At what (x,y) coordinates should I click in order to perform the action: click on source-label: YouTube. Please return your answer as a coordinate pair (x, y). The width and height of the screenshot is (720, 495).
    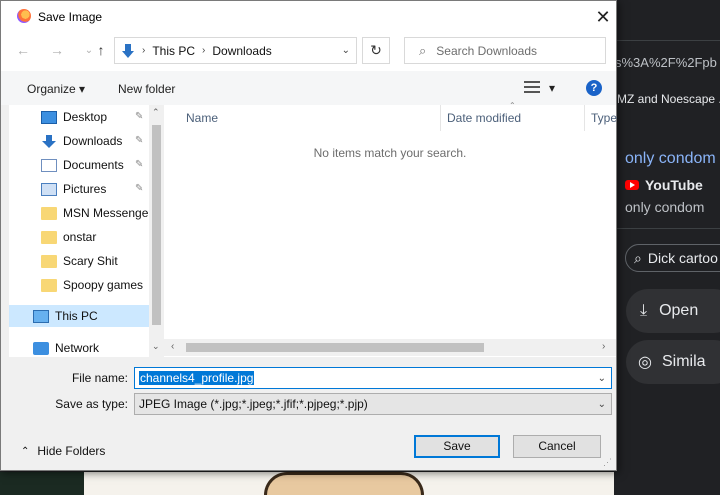
    Looking at the image, I should click on (674, 185).